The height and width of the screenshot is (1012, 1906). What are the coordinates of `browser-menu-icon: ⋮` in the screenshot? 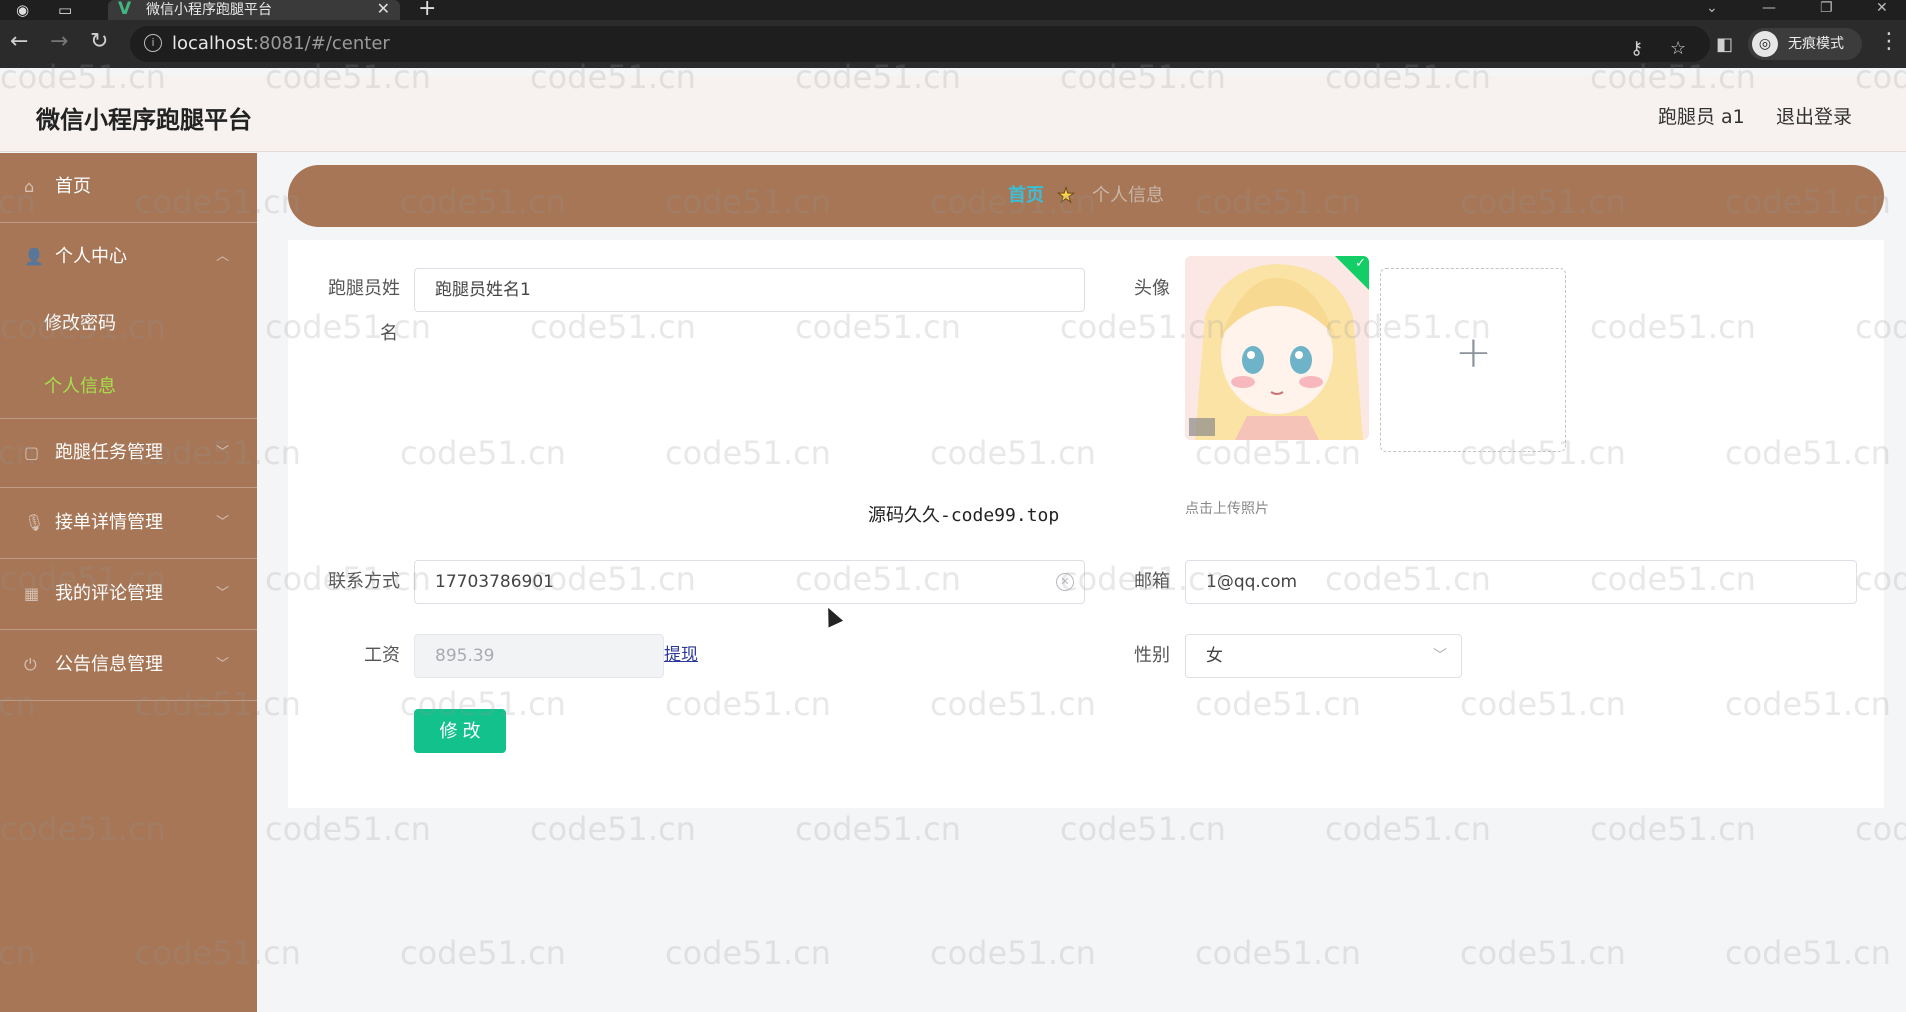 It's located at (1889, 42).